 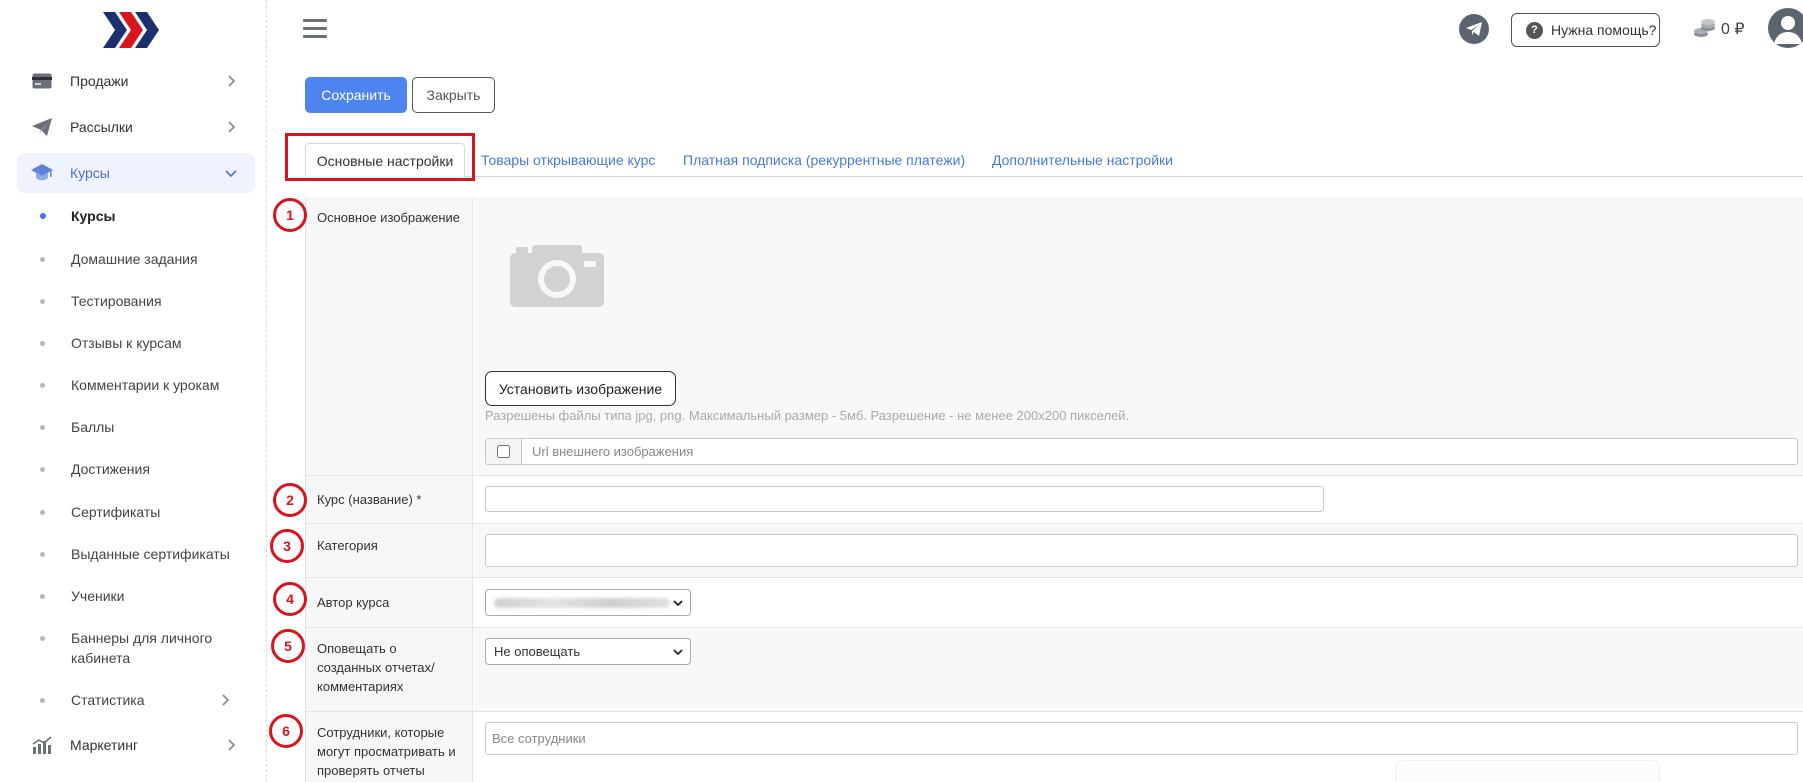 I want to click on set-image-button: Установить изображение, so click(x=580, y=388).